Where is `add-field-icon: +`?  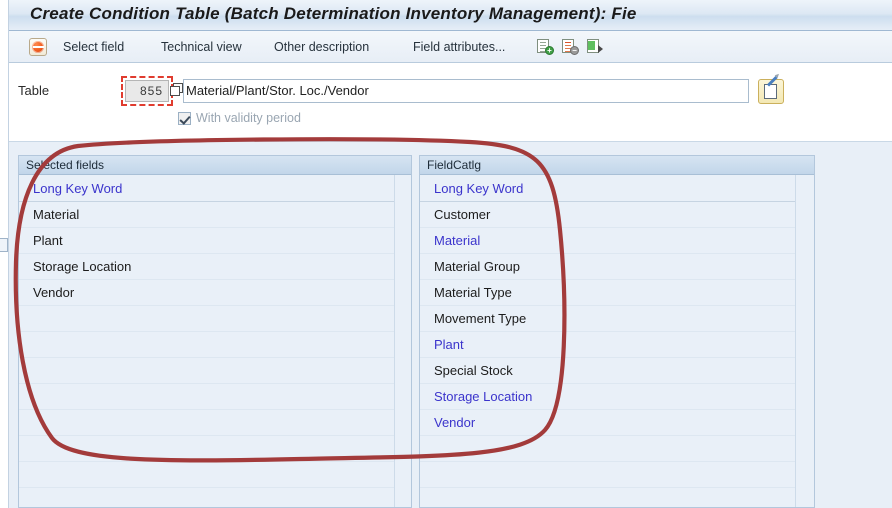
add-field-icon: + is located at coordinates (545, 47).